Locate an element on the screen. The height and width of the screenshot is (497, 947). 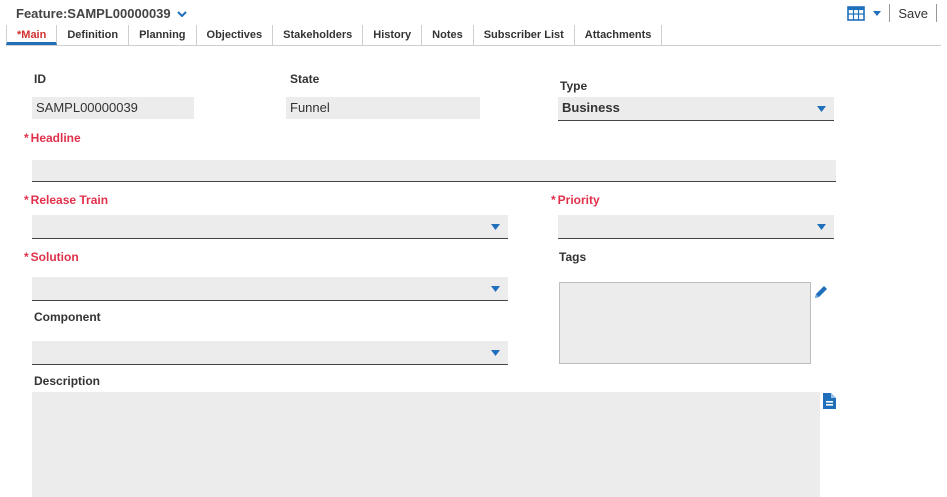
calendar-icon is located at coordinates (856, 13).